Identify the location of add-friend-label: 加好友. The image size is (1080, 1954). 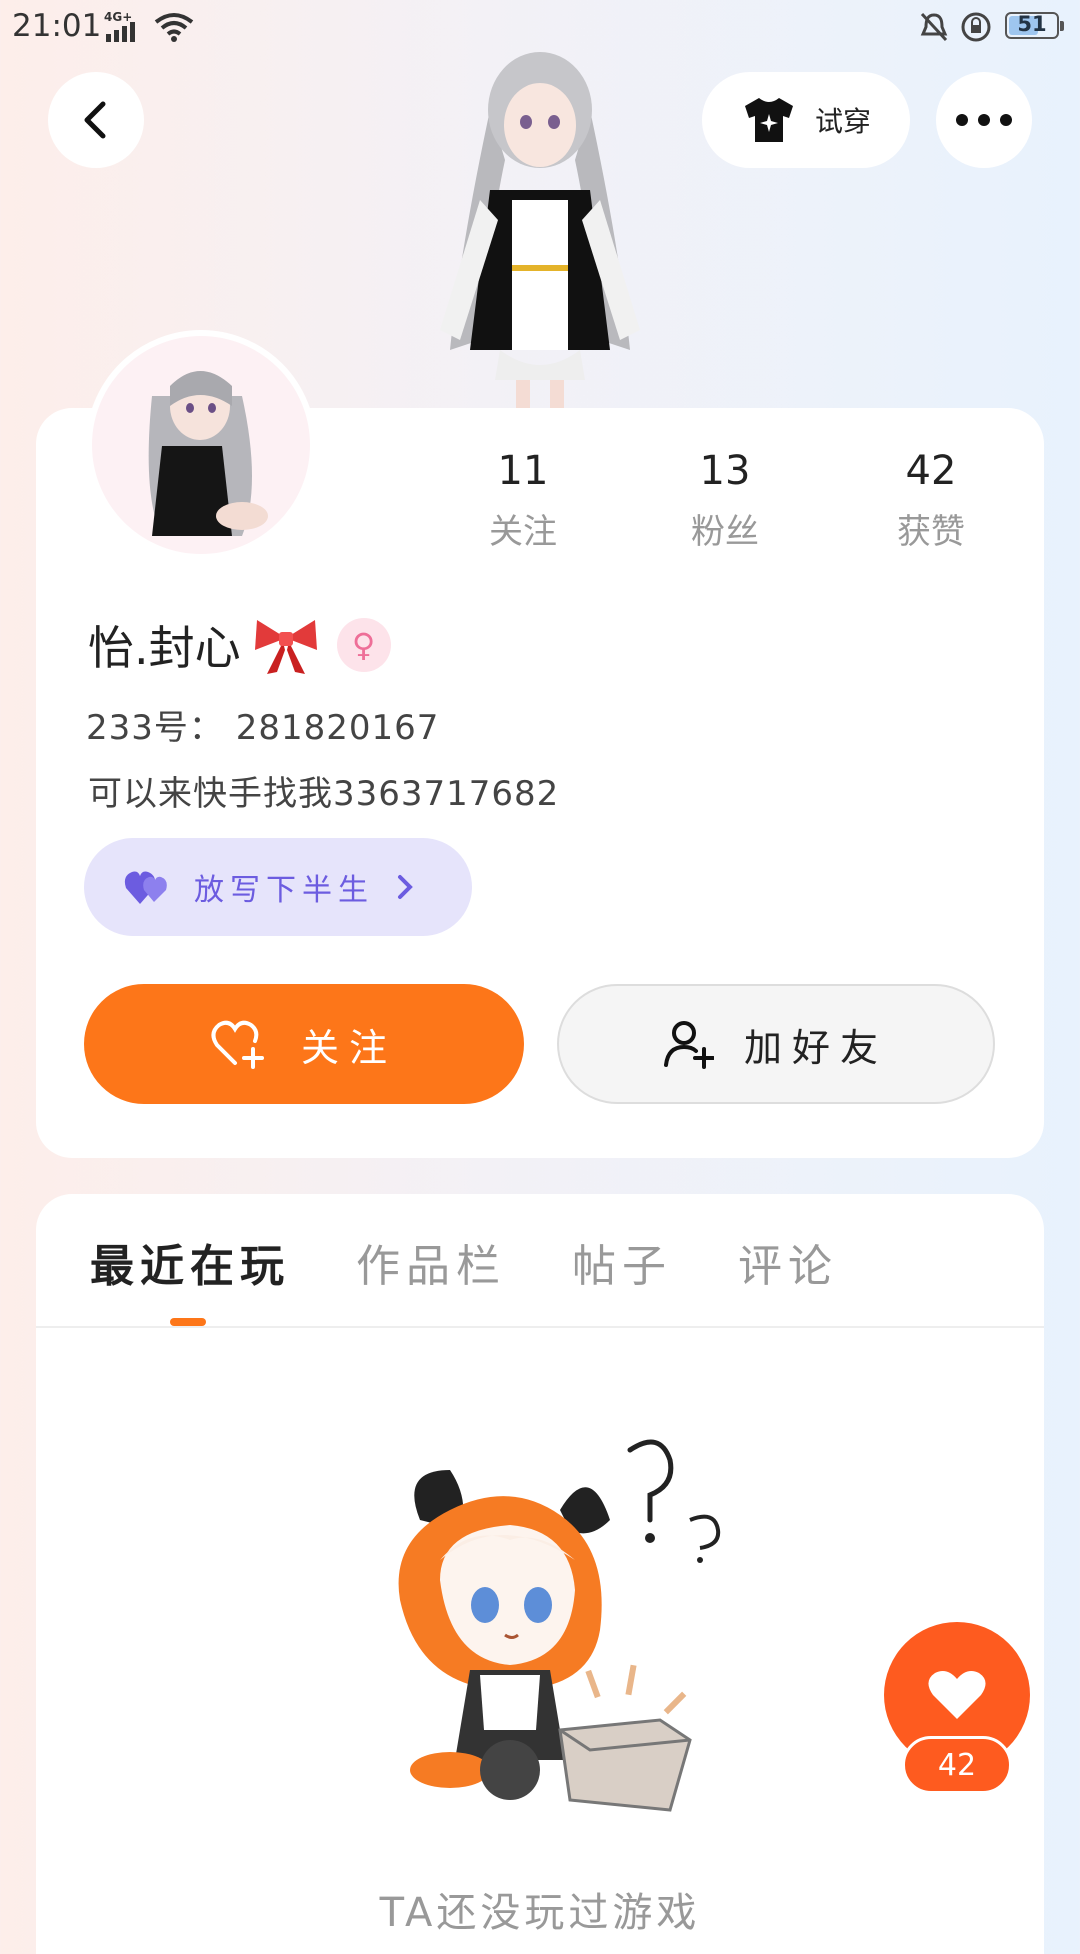
(815, 1047).